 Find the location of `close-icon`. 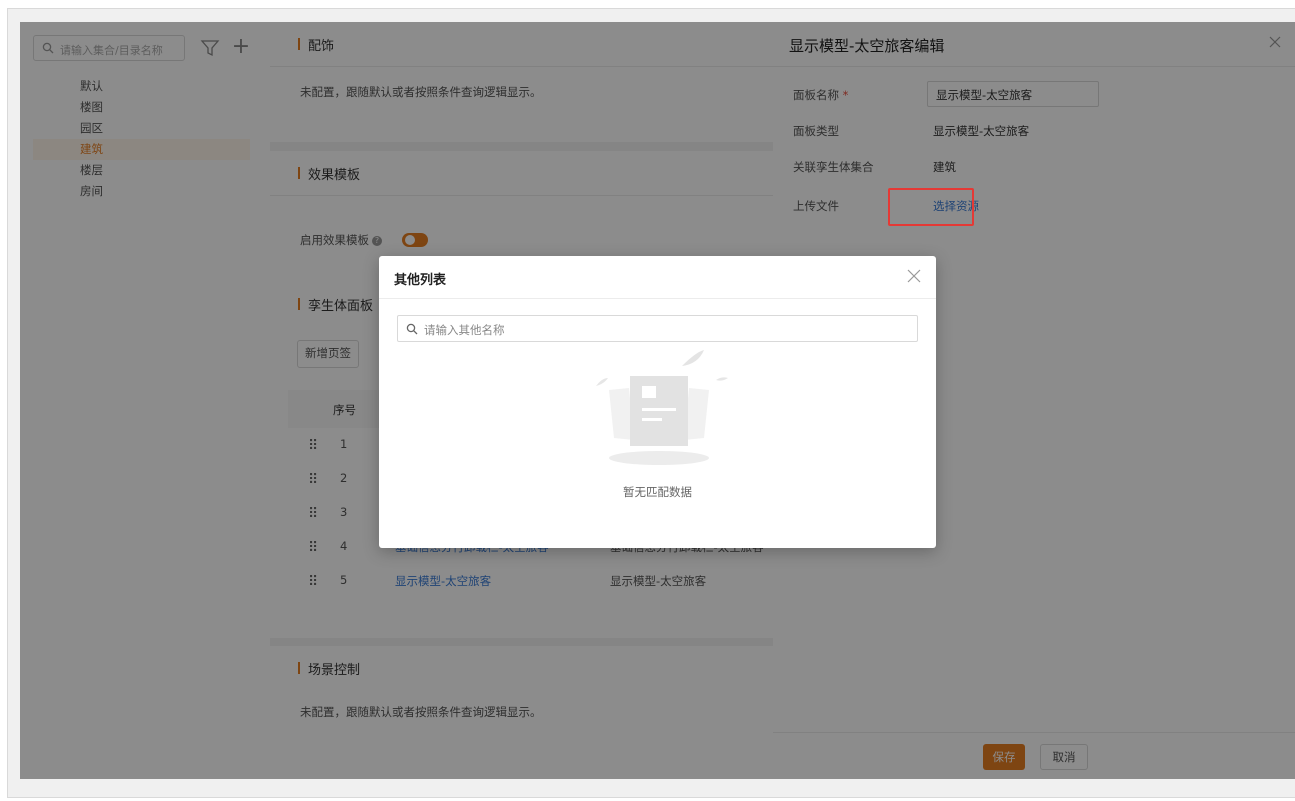

close-icon is located at coordinates (914, 276).